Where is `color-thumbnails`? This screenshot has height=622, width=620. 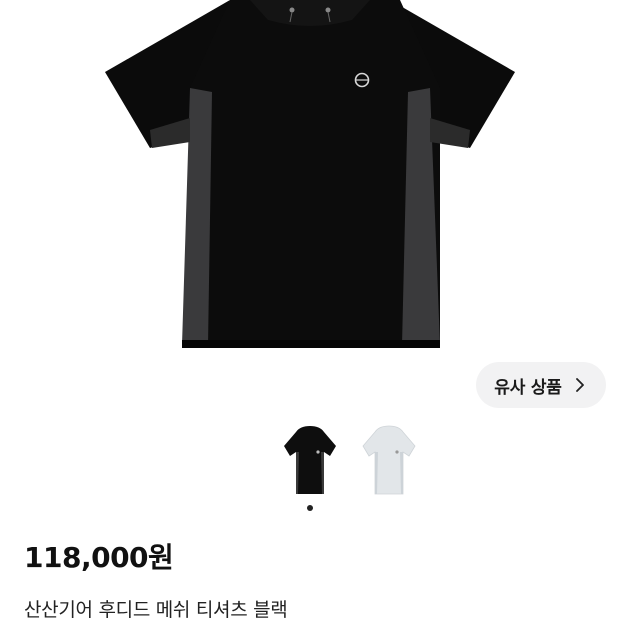 color-thumbnails is located at coordinates (310, 464).